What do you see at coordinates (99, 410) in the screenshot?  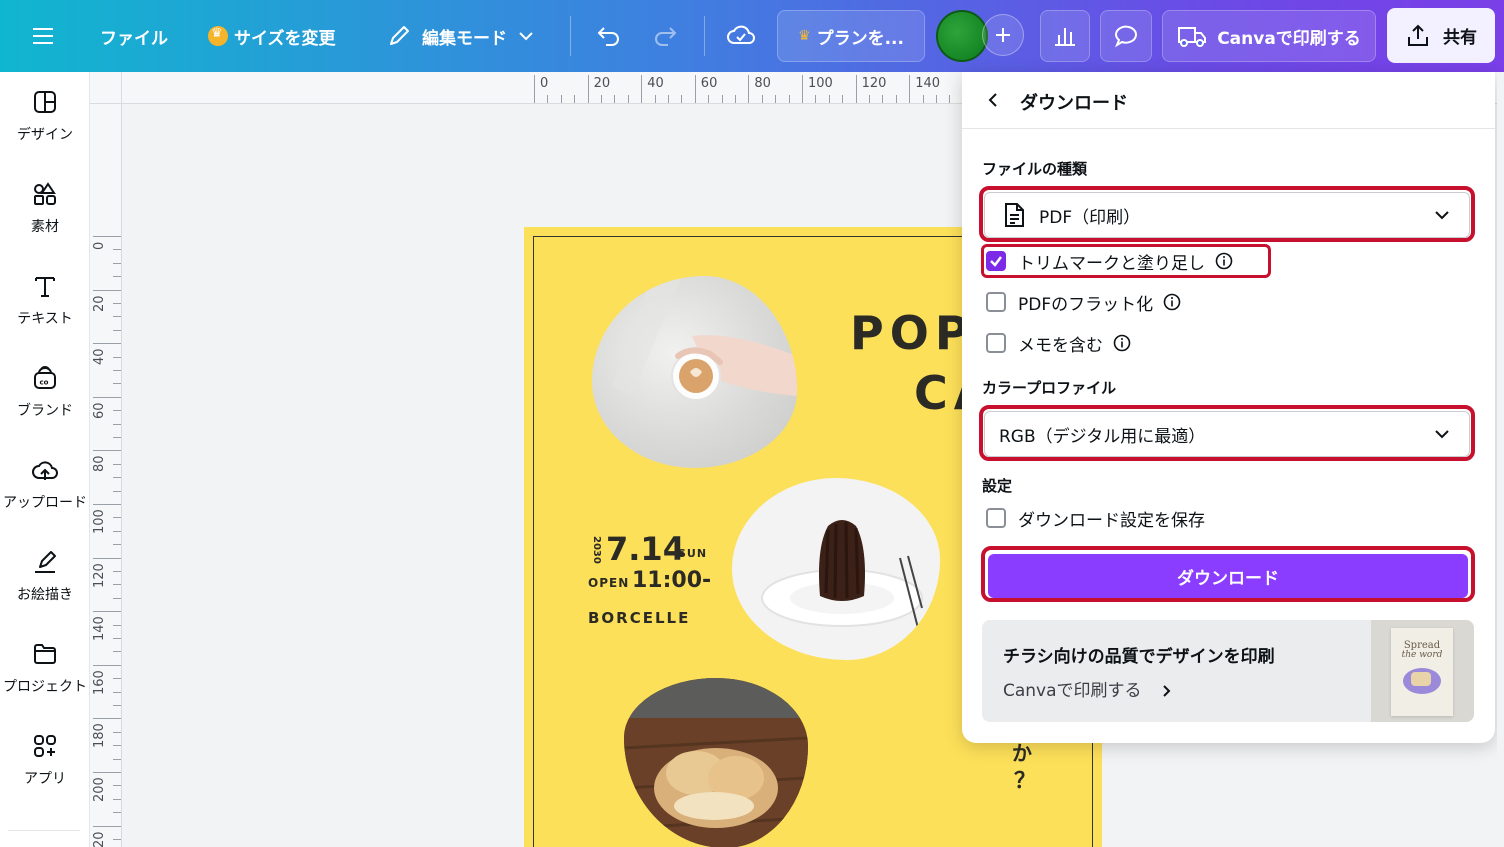 I see `ruler-label: 60` at bounding box center [99, 410].